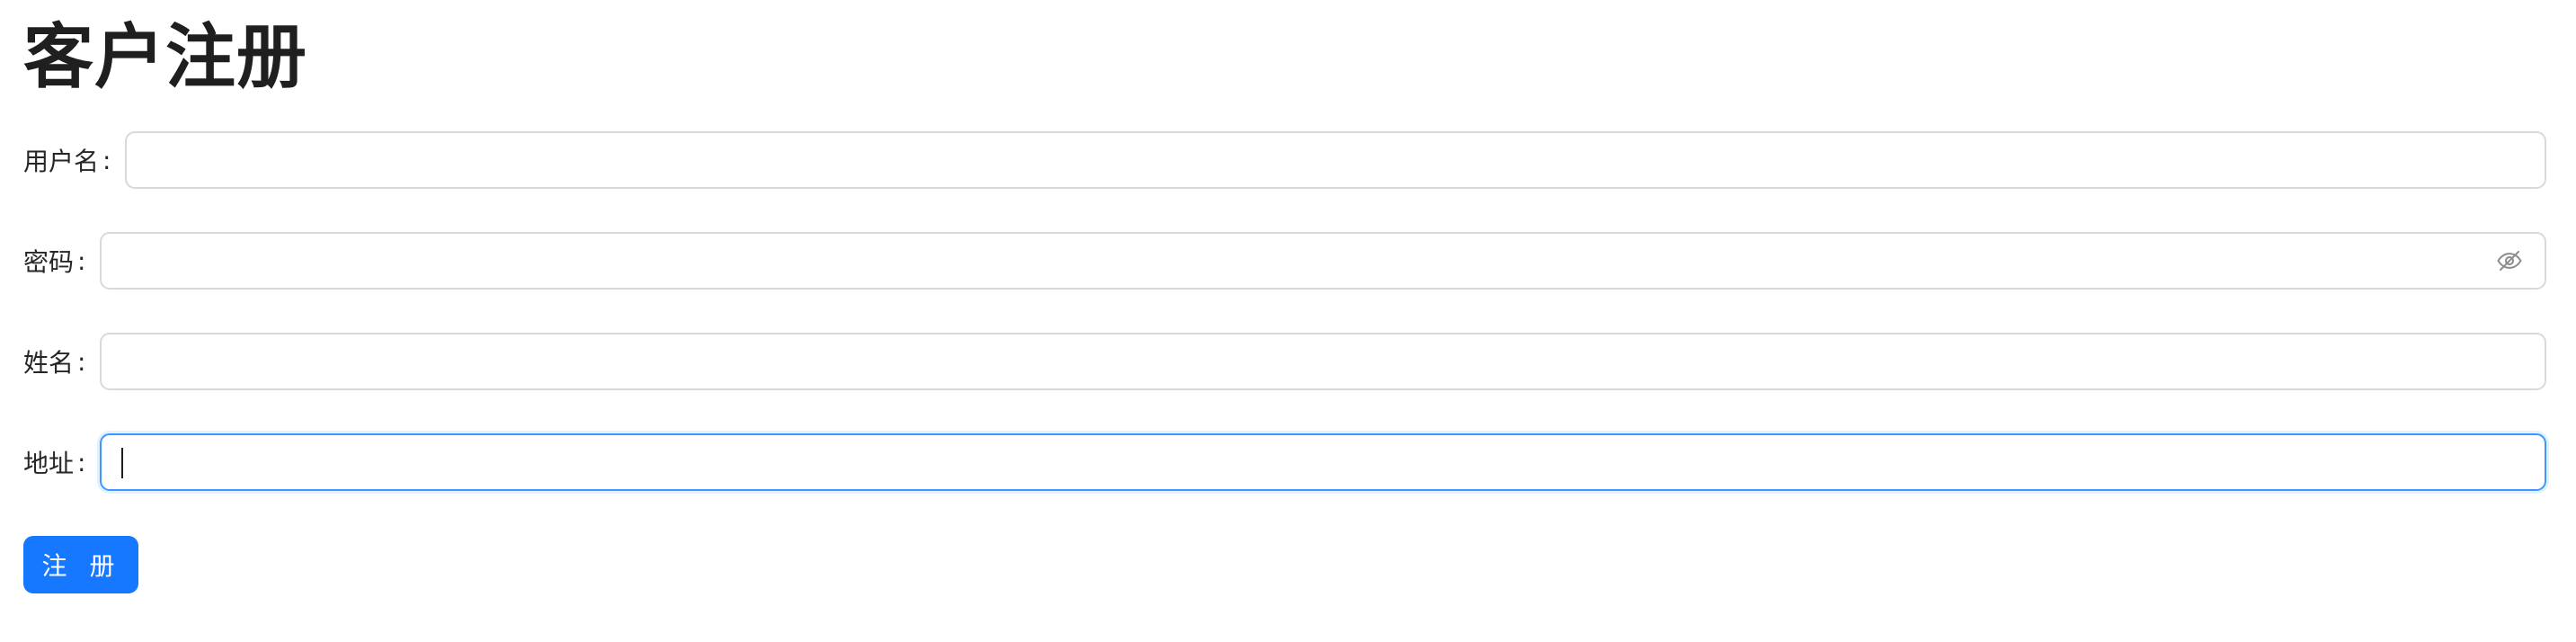 This screenshot has width=2576, height=642. I want to click on register-button: 注 册, so click(80, 564).